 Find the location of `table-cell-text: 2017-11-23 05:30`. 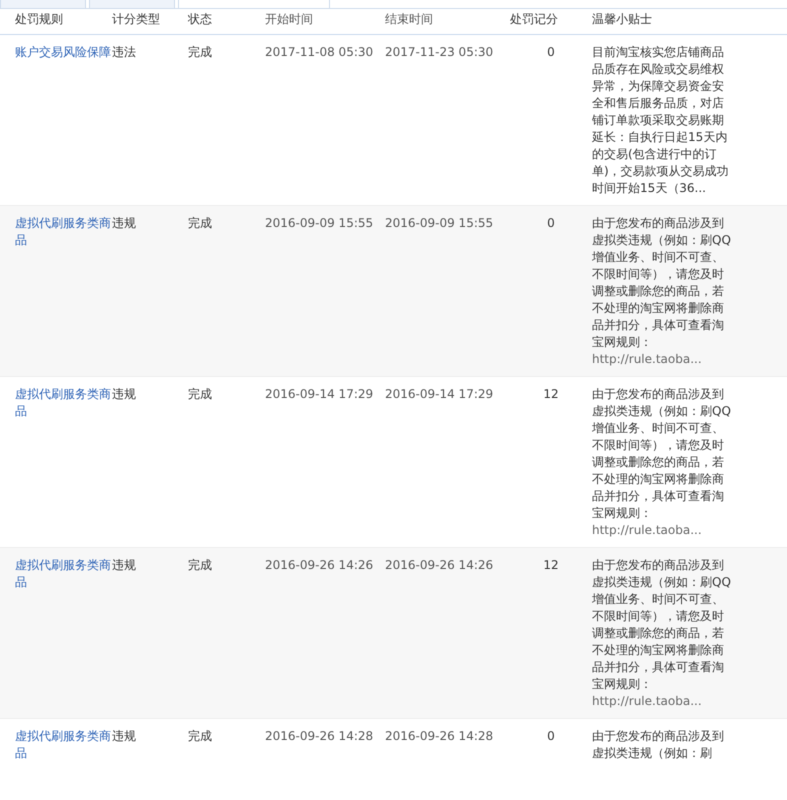

table-cell-text: 2017-11-23 05:30 is located at coordinates (439, 52).